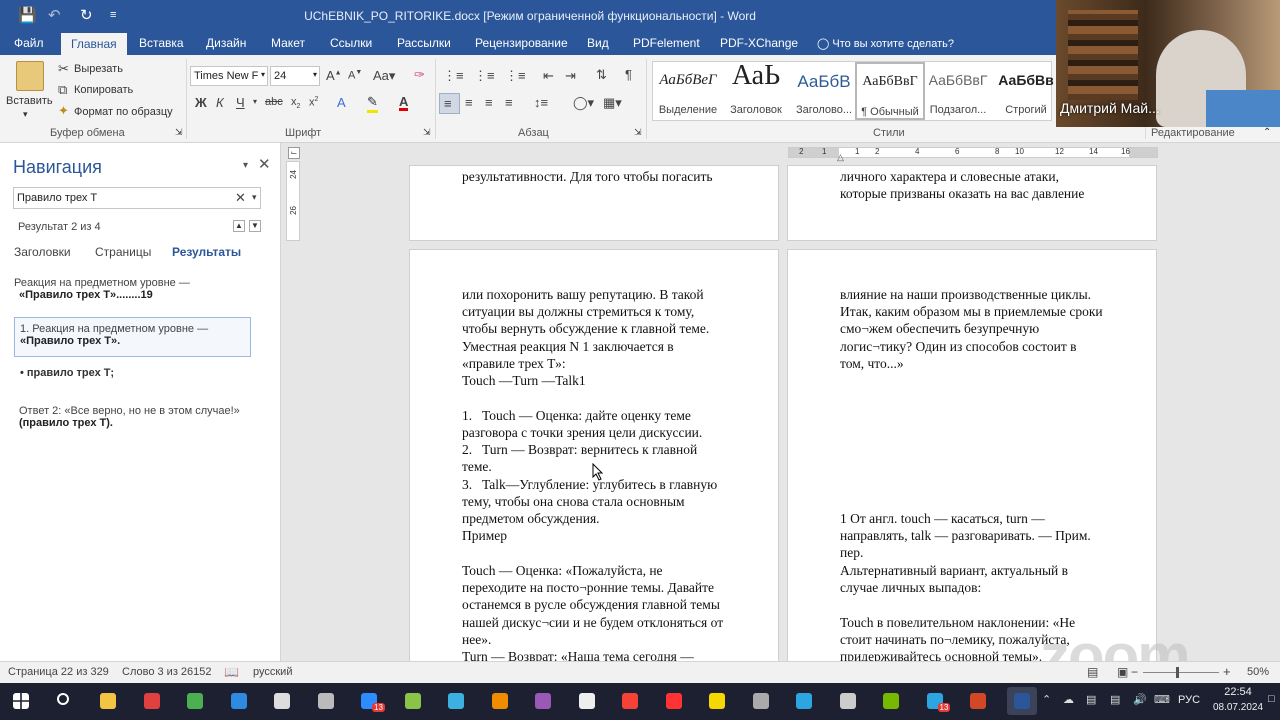  I want to click on line-spacing-icon: ↕≡, so click(541, 102).